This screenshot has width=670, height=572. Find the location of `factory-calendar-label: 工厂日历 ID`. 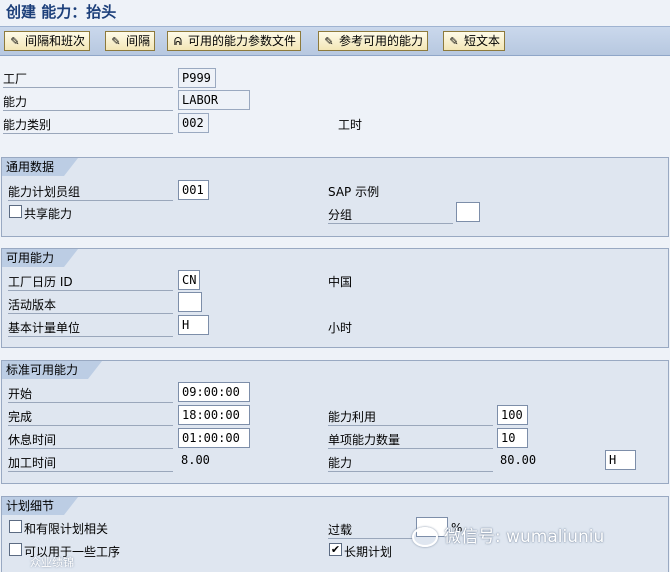

factory-calendar-label: 工厂日历 ID is located at coordinates (90, 282).